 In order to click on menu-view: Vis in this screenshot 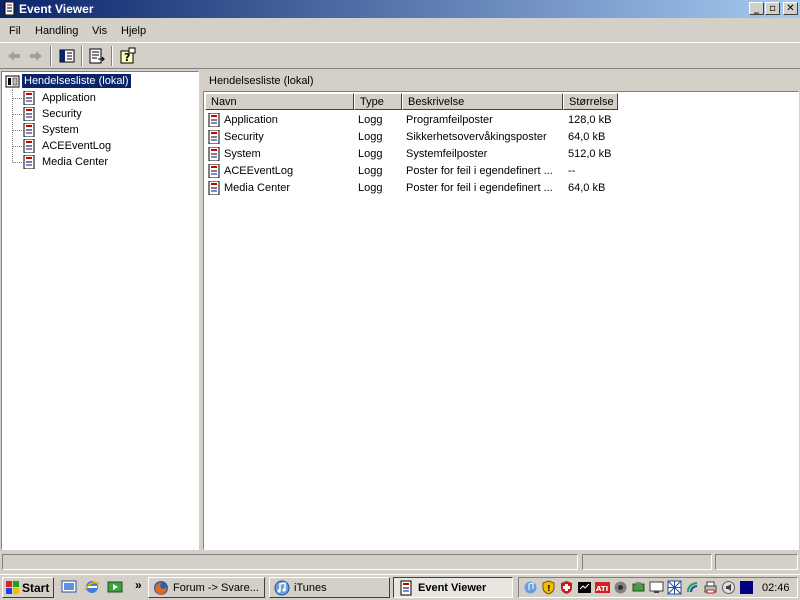, I will do `click(99, 31)`.